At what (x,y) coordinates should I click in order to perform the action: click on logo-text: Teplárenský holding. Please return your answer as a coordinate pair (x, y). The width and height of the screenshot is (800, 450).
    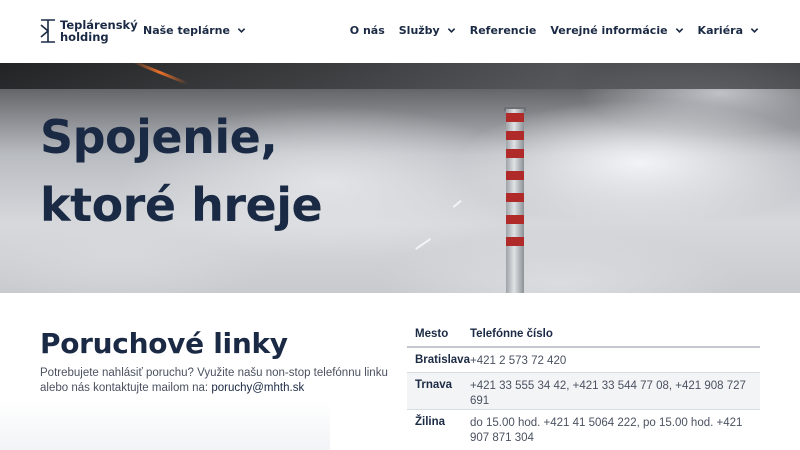
    Looking at the image, I should click on (99, 31).